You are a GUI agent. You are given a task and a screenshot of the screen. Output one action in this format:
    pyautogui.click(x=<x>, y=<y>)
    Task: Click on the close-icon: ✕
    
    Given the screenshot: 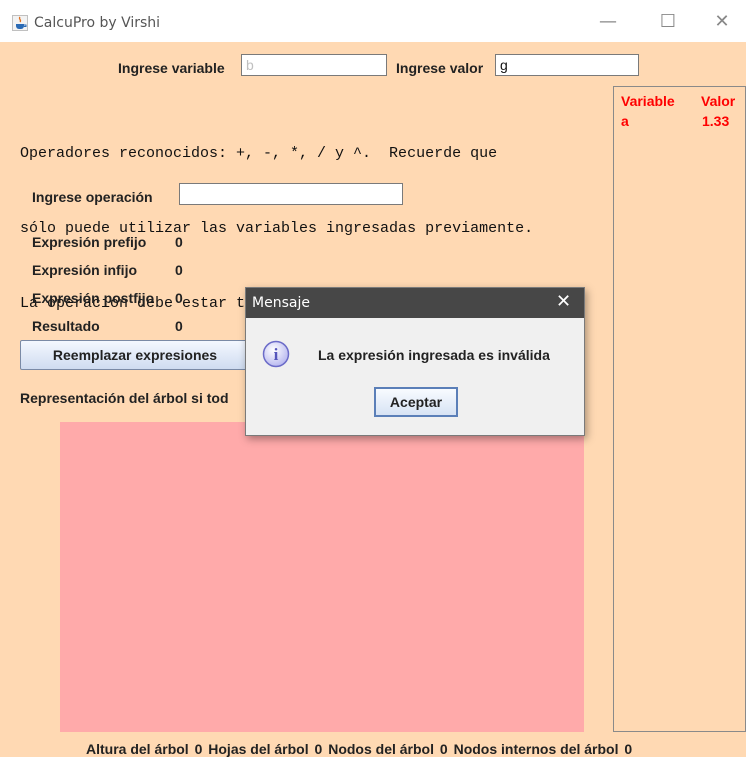 What is the action you would take?
    pyautogui.click(x=722, y=22)
    